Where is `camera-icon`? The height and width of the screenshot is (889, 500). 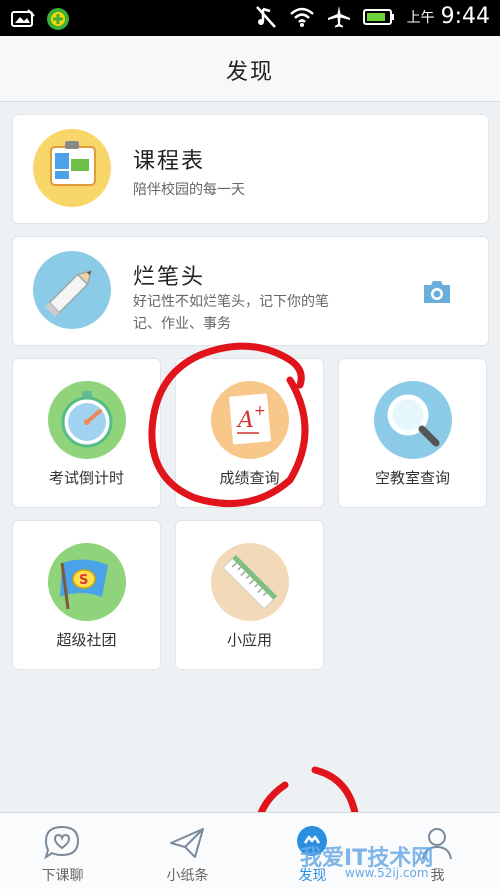 camera-icon is located at coordinates (437, 292).